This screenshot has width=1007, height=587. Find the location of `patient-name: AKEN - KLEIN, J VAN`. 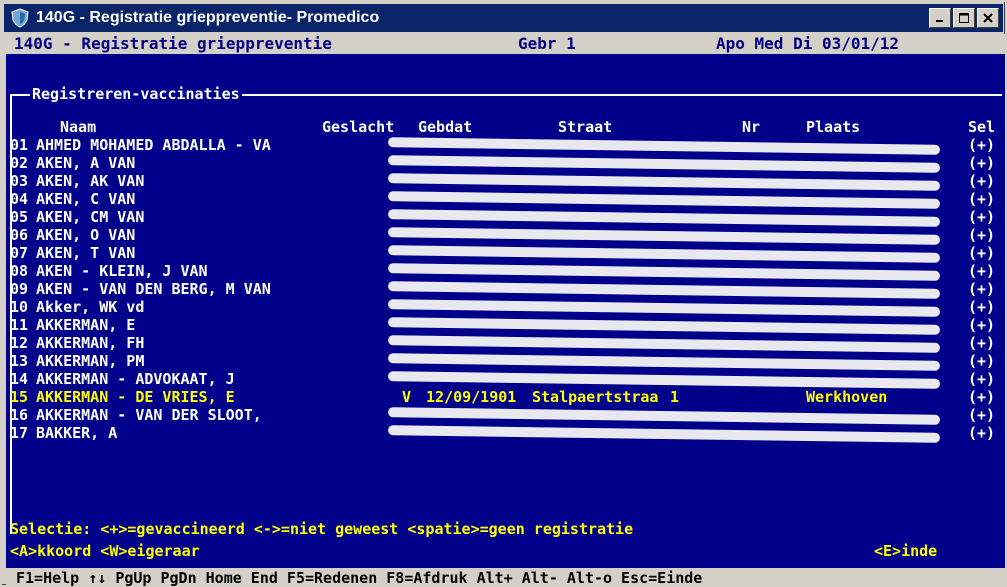

patient-name: AKEN - KLEIN, J VAN is located at coordinates (122, 271).